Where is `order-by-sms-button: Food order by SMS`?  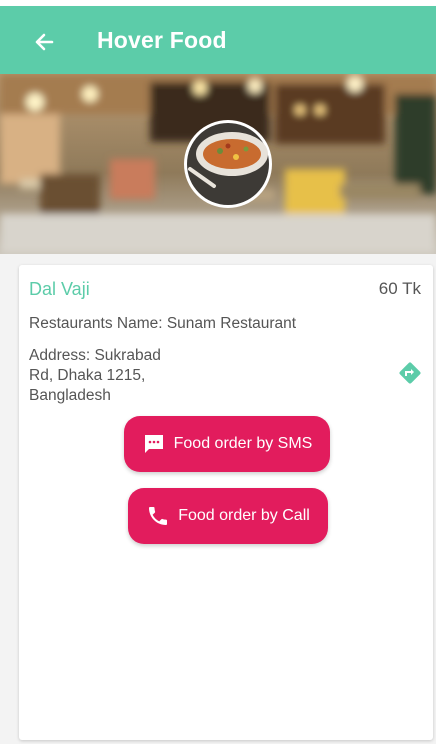
order-by-sms-button: Food order by SMS is located at coordinates (227, 444).